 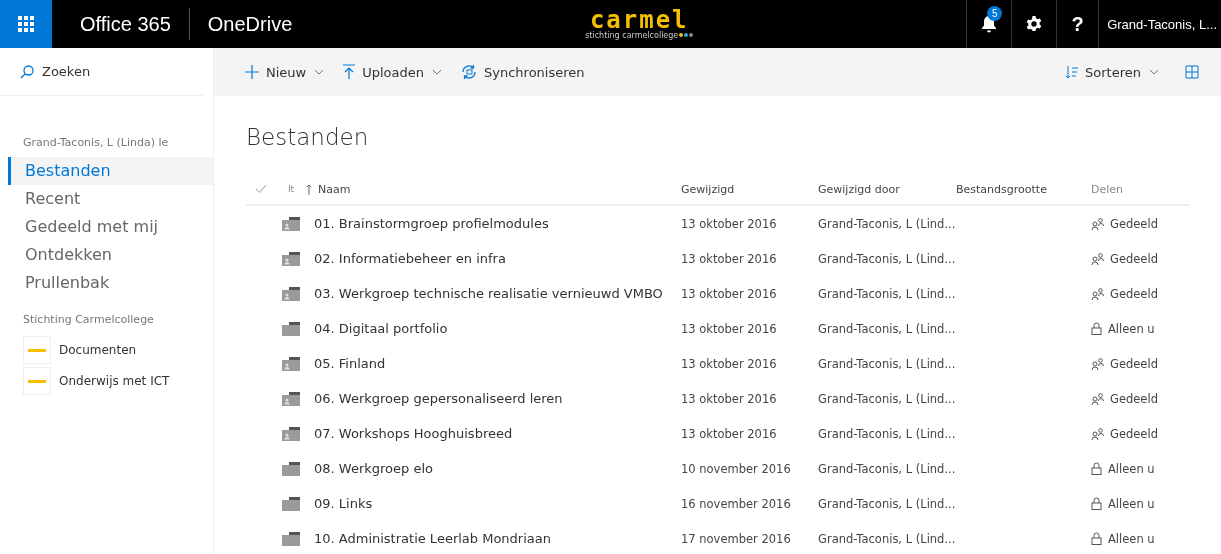 What do you see at coordinates (261, 189) in the screenshot?
I see `select-all-check-icon` at bounding box center [261, 189].